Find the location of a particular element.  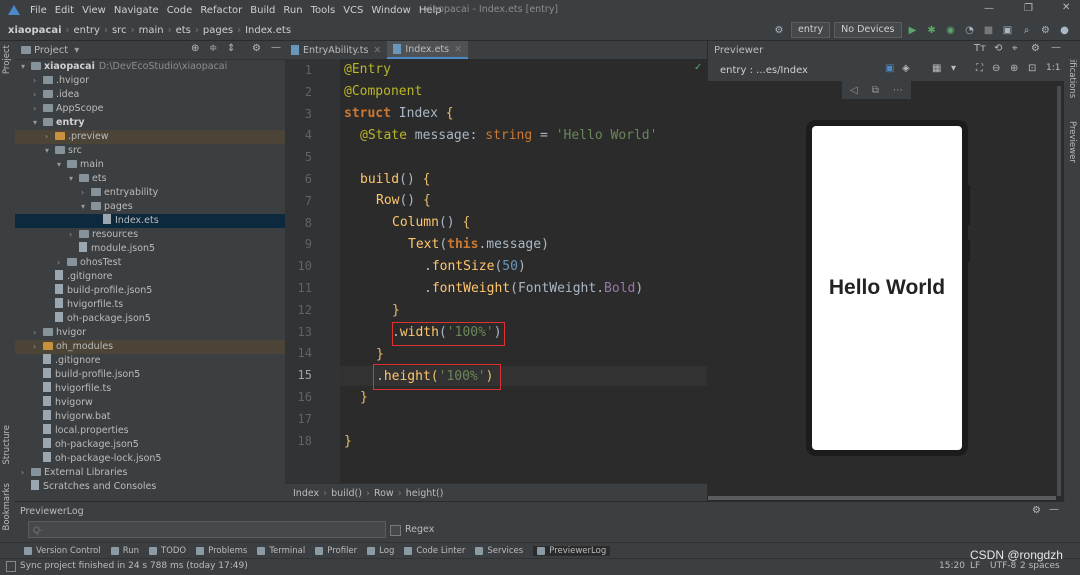

device-manager-icon: ▣ is located at coordinates (1008, 30).